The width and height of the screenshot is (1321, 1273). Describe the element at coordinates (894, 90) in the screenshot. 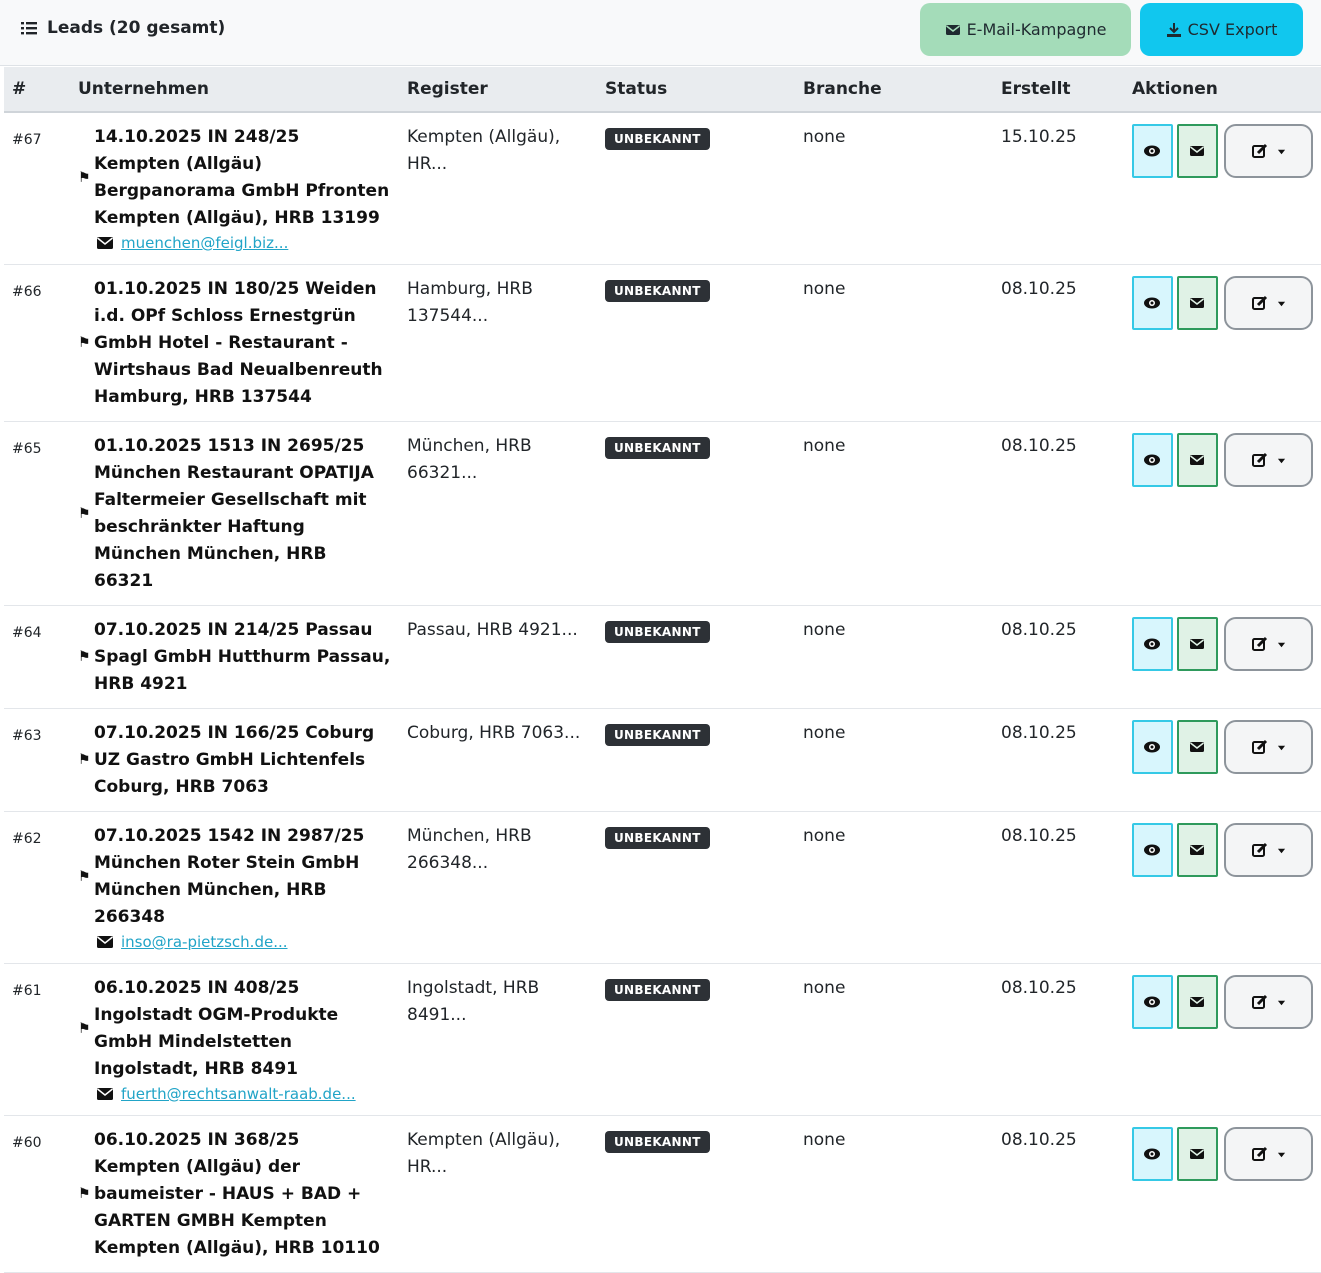

I see `column-header-branche: Branche` at that location.